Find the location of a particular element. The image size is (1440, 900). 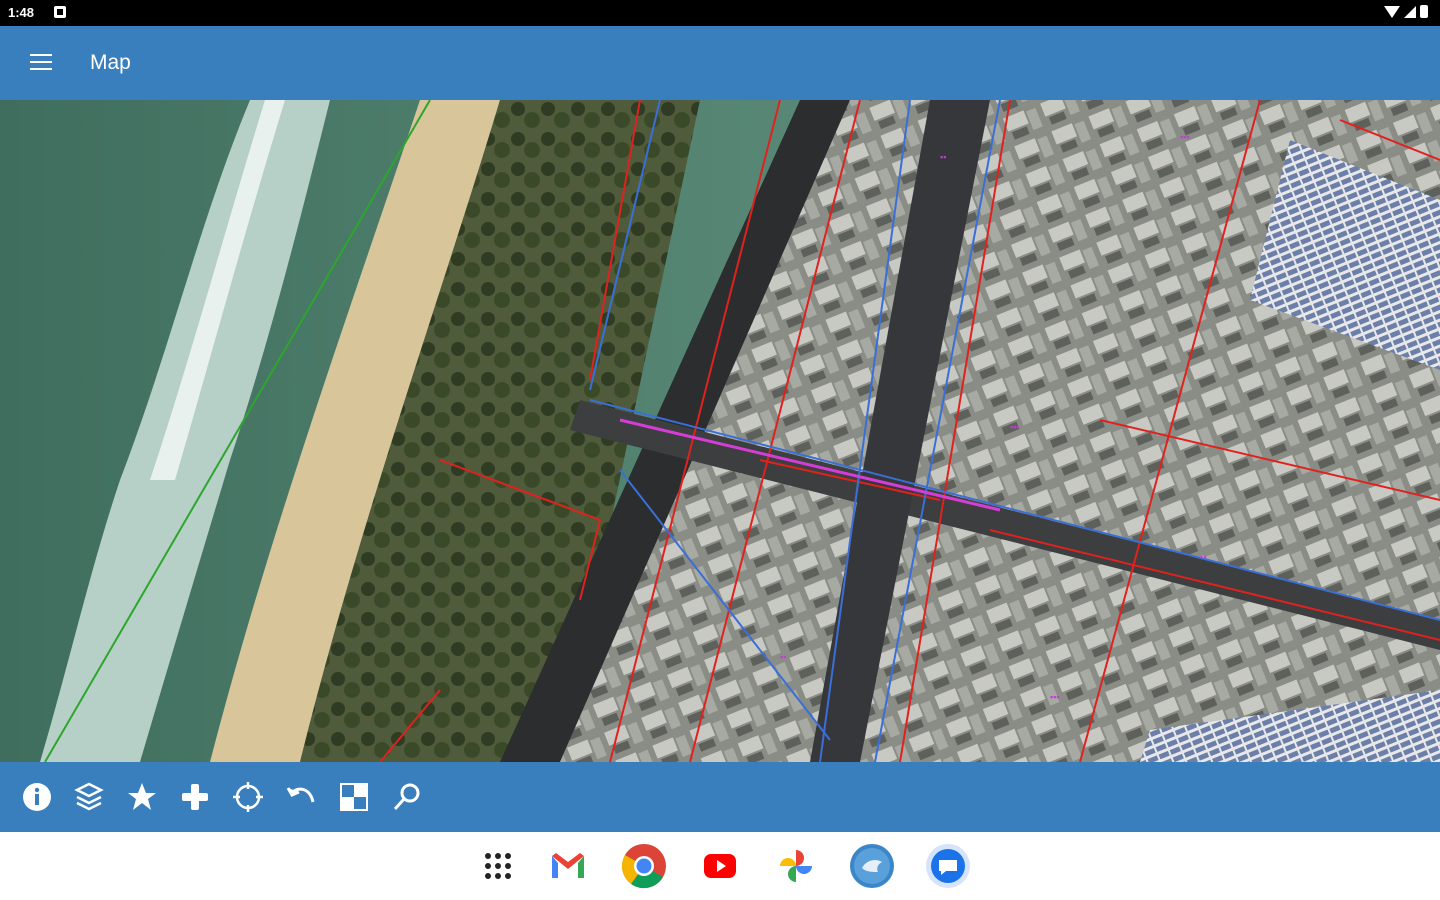

battery-icon is located at coordinates (1424, 11).